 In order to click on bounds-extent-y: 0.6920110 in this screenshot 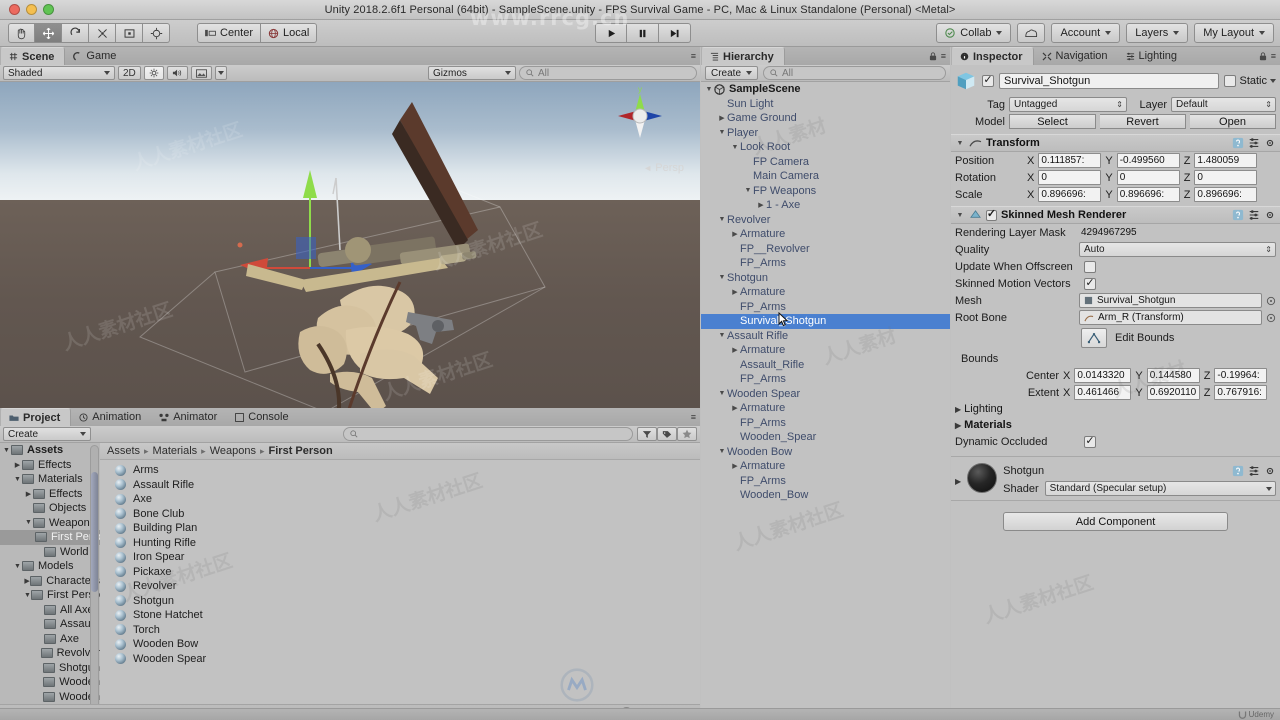, I will do `click(1173, 392)`.